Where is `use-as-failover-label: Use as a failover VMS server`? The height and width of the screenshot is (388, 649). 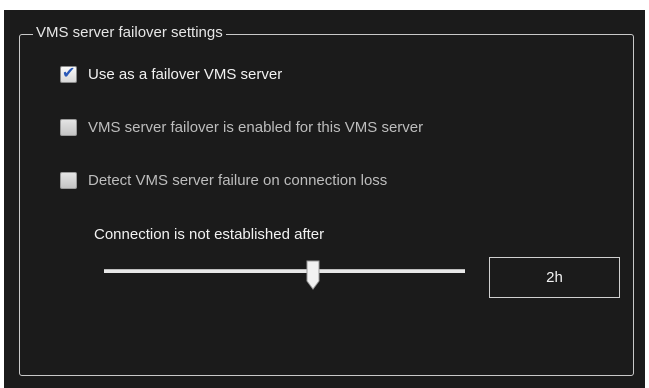
use-as-failover-label: Use as a failover VMS server is located at coordinates (185, 74).